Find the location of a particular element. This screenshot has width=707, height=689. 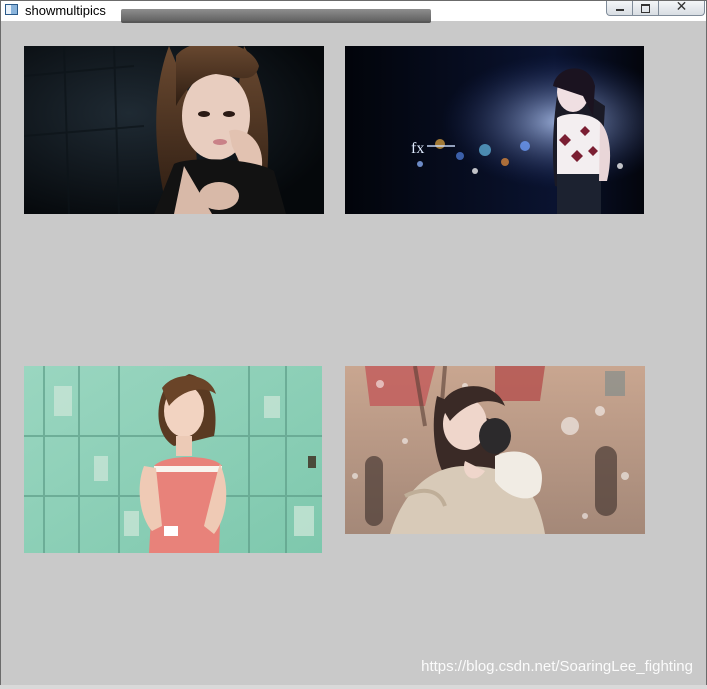

teal-wall-portrait-photo is located at coordinates (173, 459).